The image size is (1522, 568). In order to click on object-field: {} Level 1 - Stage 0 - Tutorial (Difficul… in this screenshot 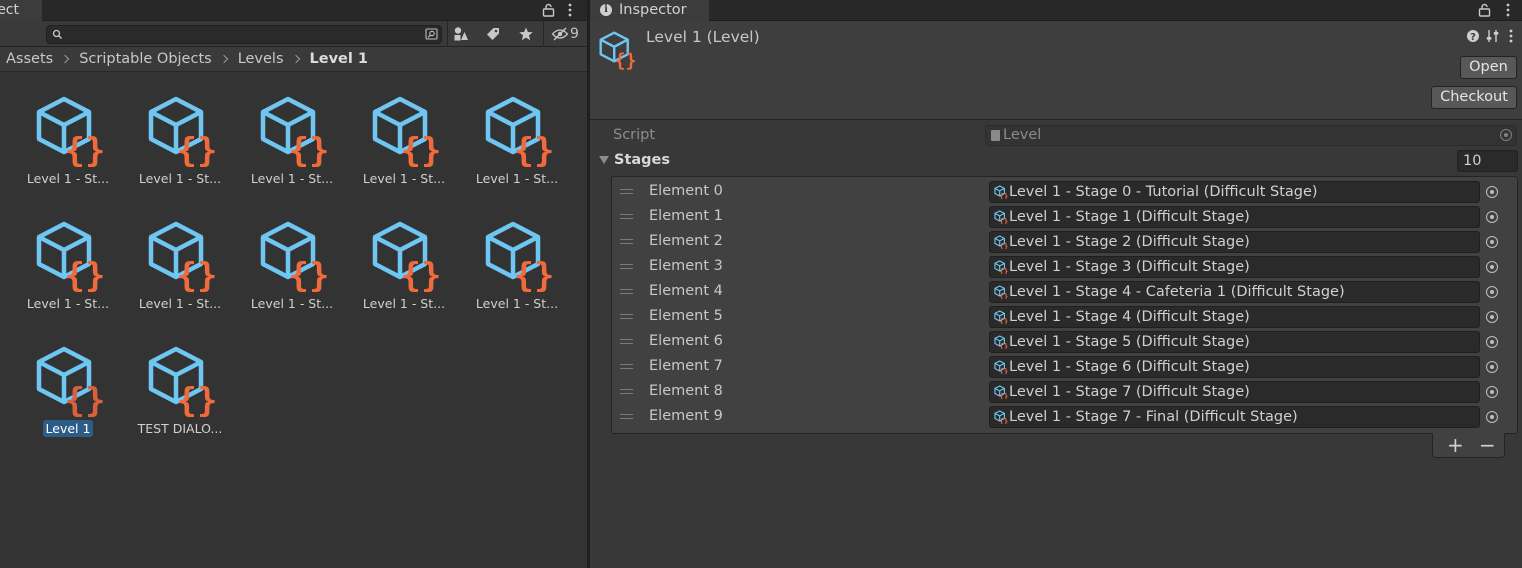, I will do `click(1234, 192)`.